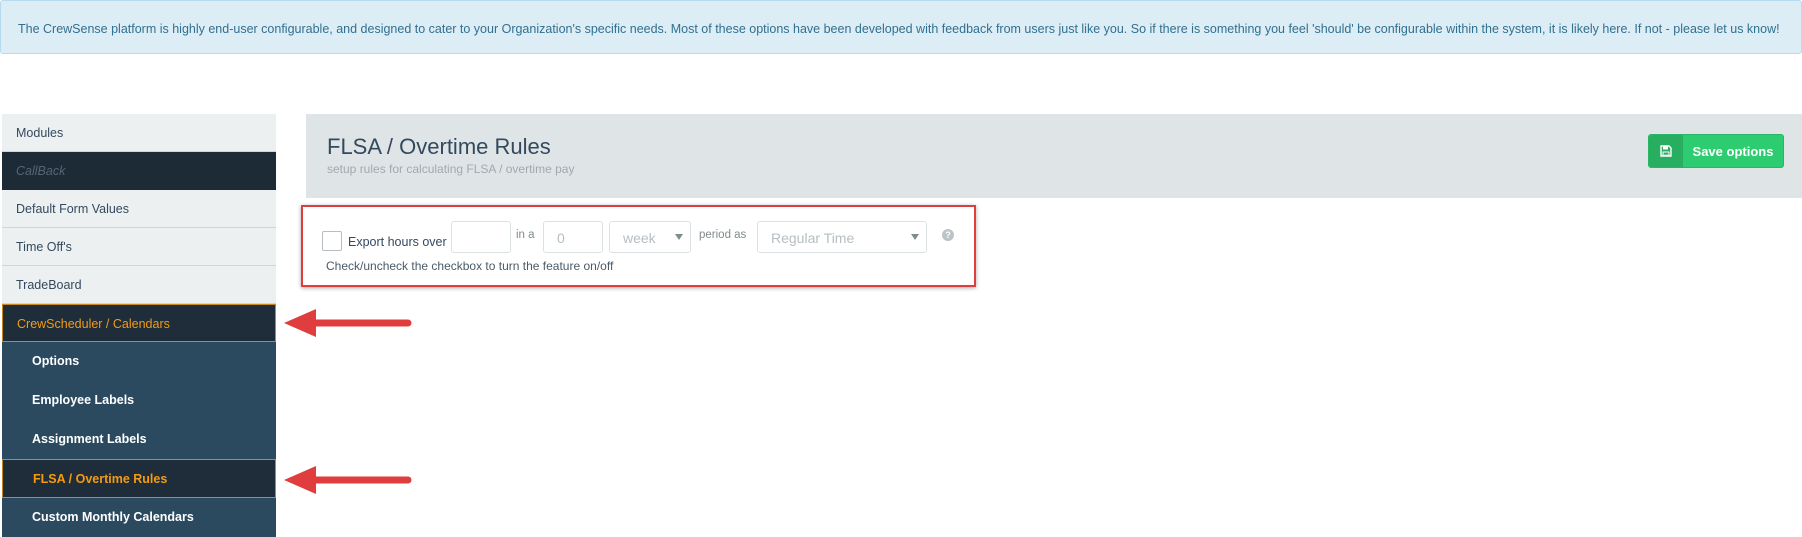  I want to click on period-unit-value: week, so click(639, 238).